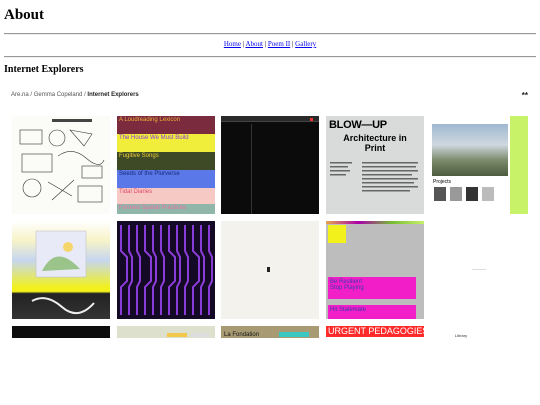 The width and height of the screenshot is (540, 405). What do you see at coordinates (166, 161) in the screenshot?
I see `color-list-item: Fugitive Songs` at bounding box center [166, 161].